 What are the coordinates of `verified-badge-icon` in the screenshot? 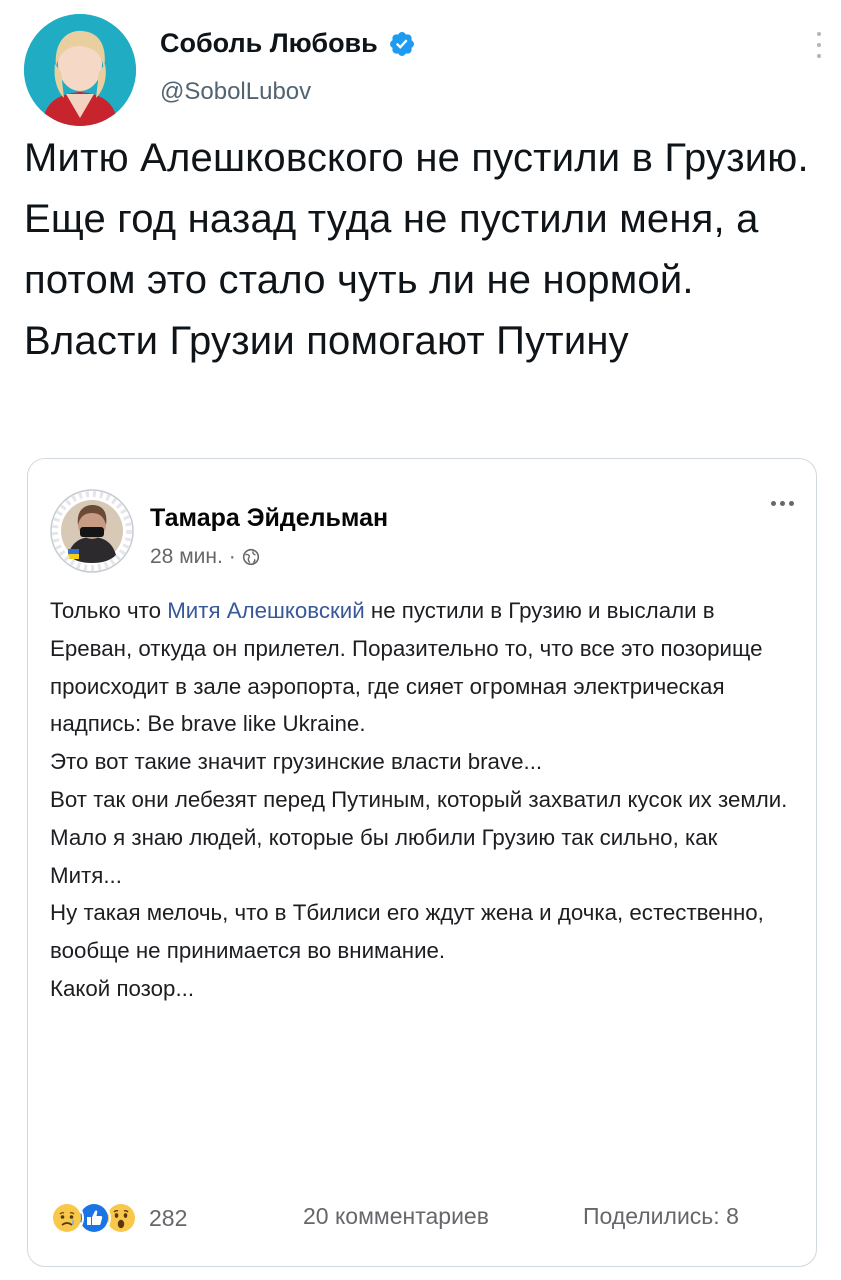 It's located at (401, 43).